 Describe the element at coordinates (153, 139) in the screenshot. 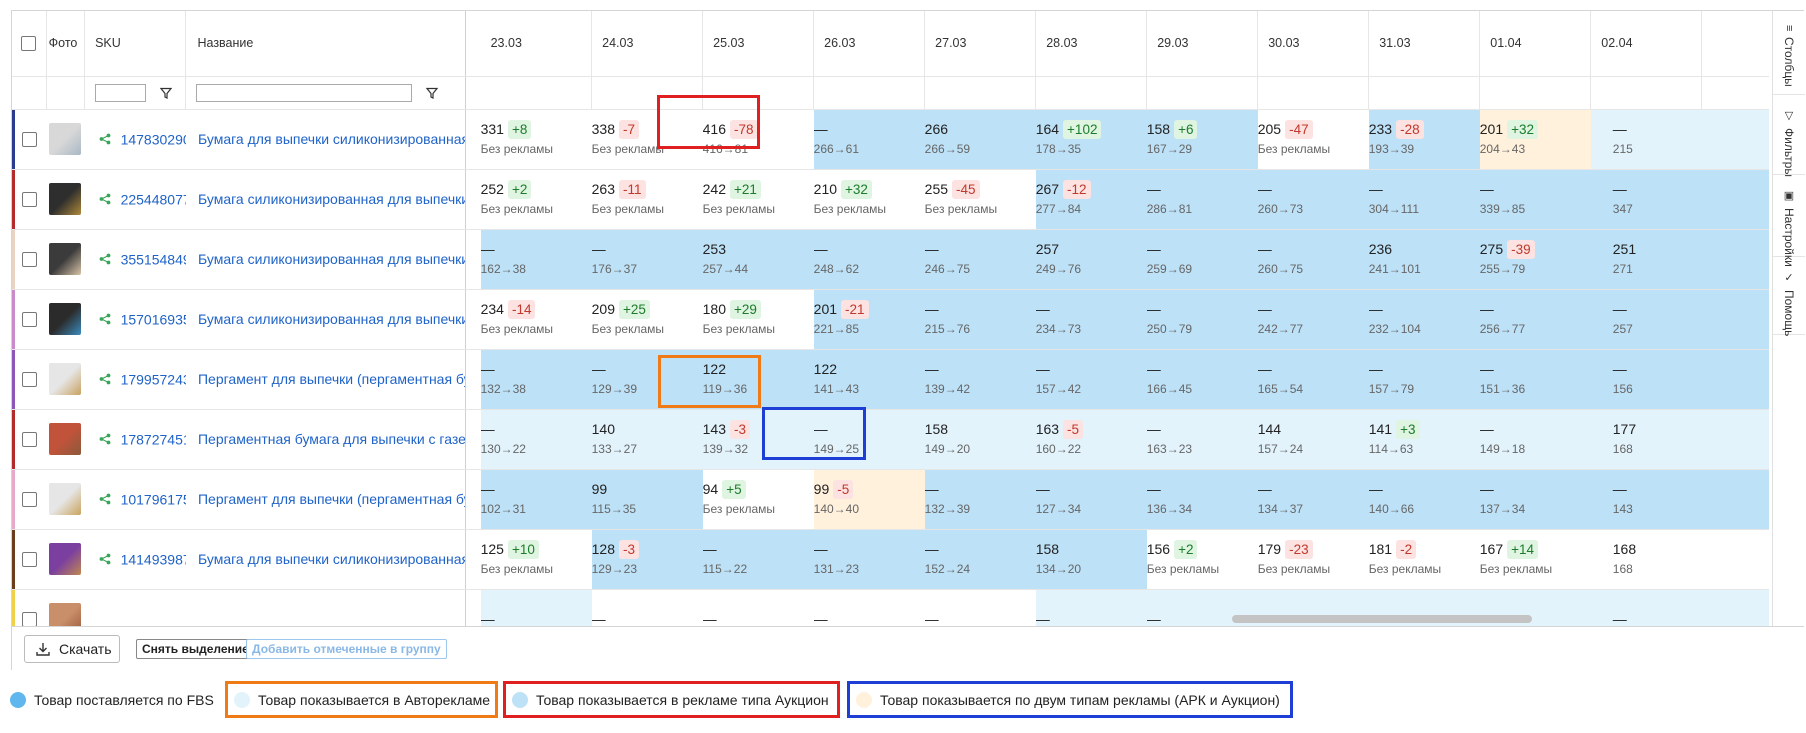

I see `sku-link: 147830290` at that location.